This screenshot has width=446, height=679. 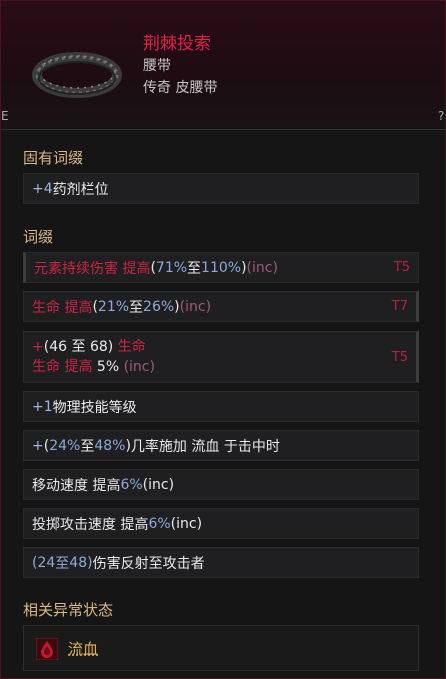 What do you see at coordinates (221, 484) in the screenshot?
I see `affix-row: 移动速度 提高 6% (inc)` at bounding box center [221, 484].